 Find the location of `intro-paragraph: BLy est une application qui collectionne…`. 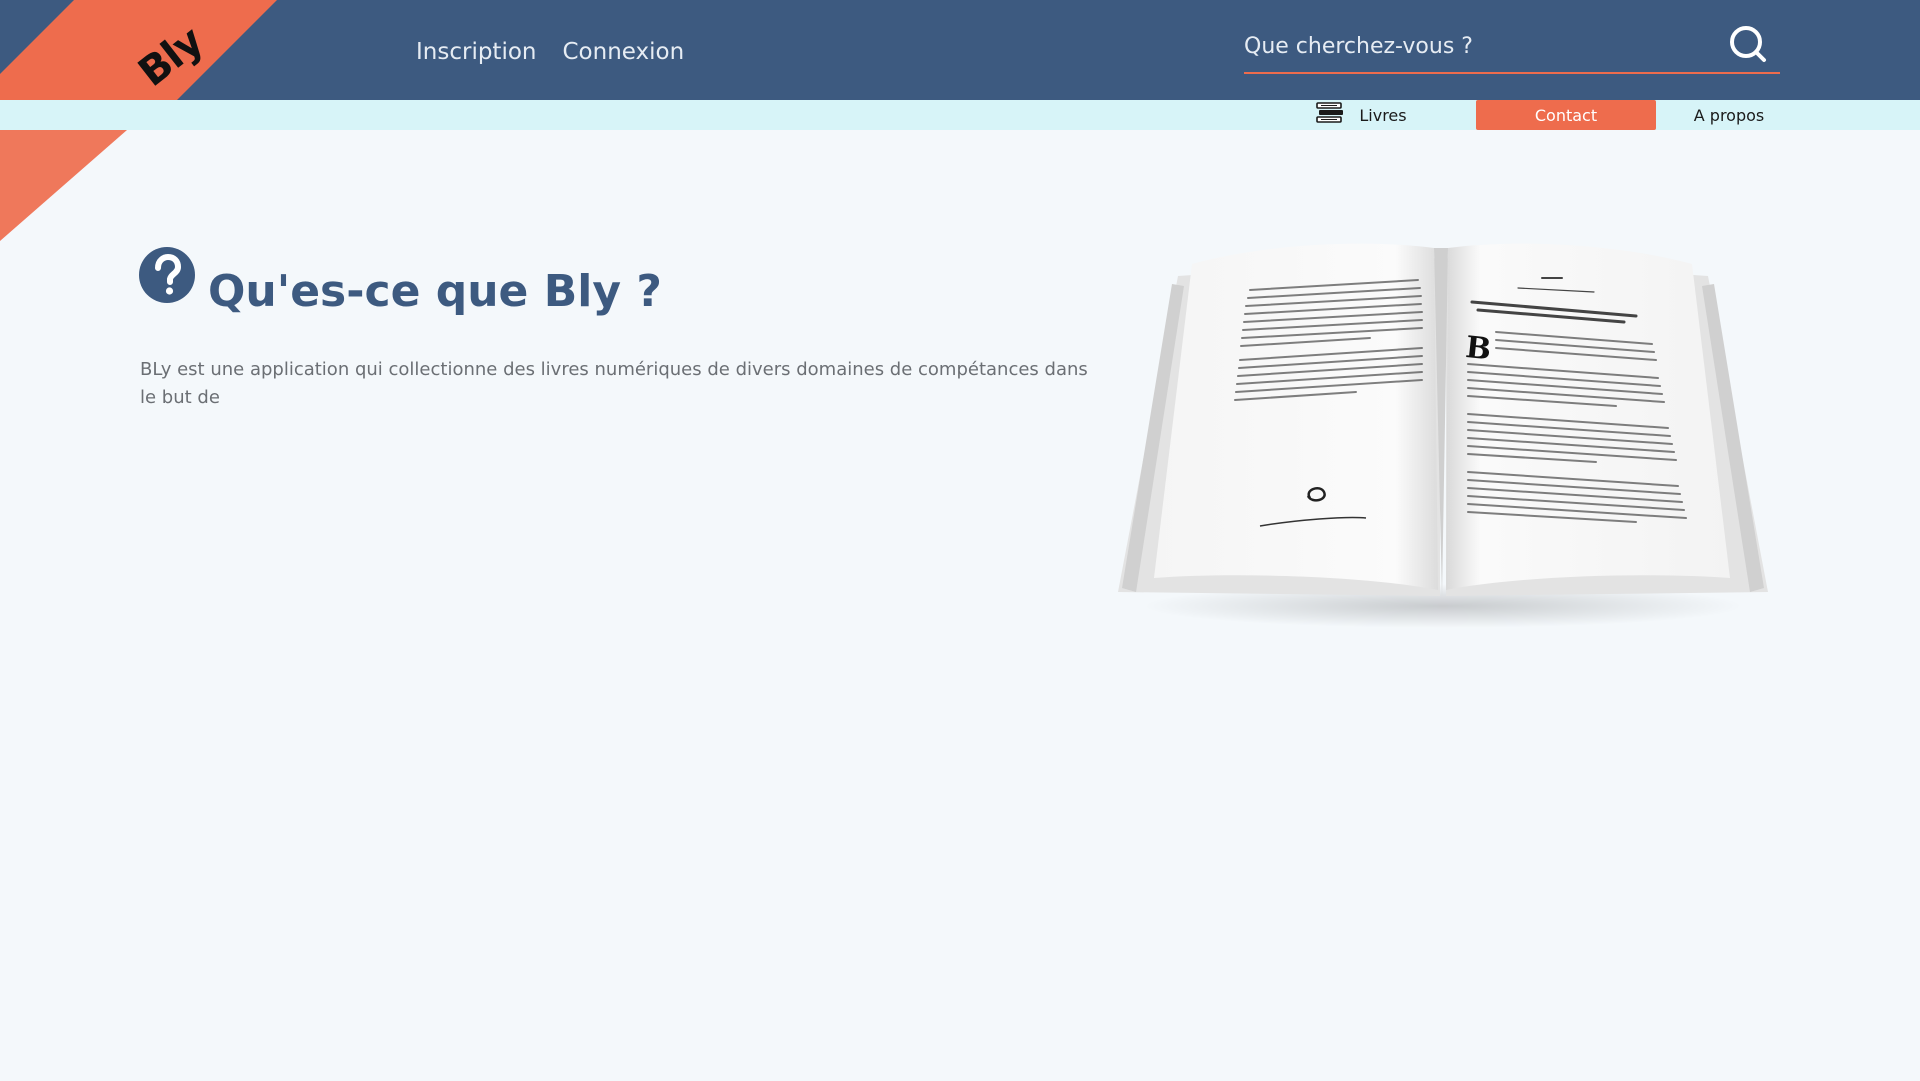

intro-paragraph: BLy est une application qui collectionne… is located at coordinates (614, 383).